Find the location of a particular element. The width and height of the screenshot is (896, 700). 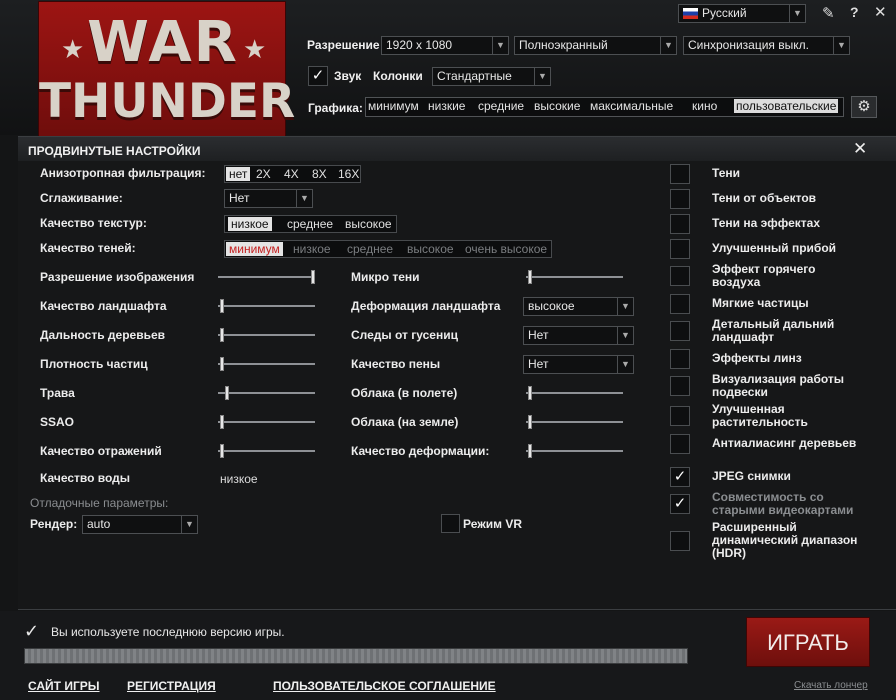

clouds-ground-label: Облака (на земле) is located at coordinates (405, 422).